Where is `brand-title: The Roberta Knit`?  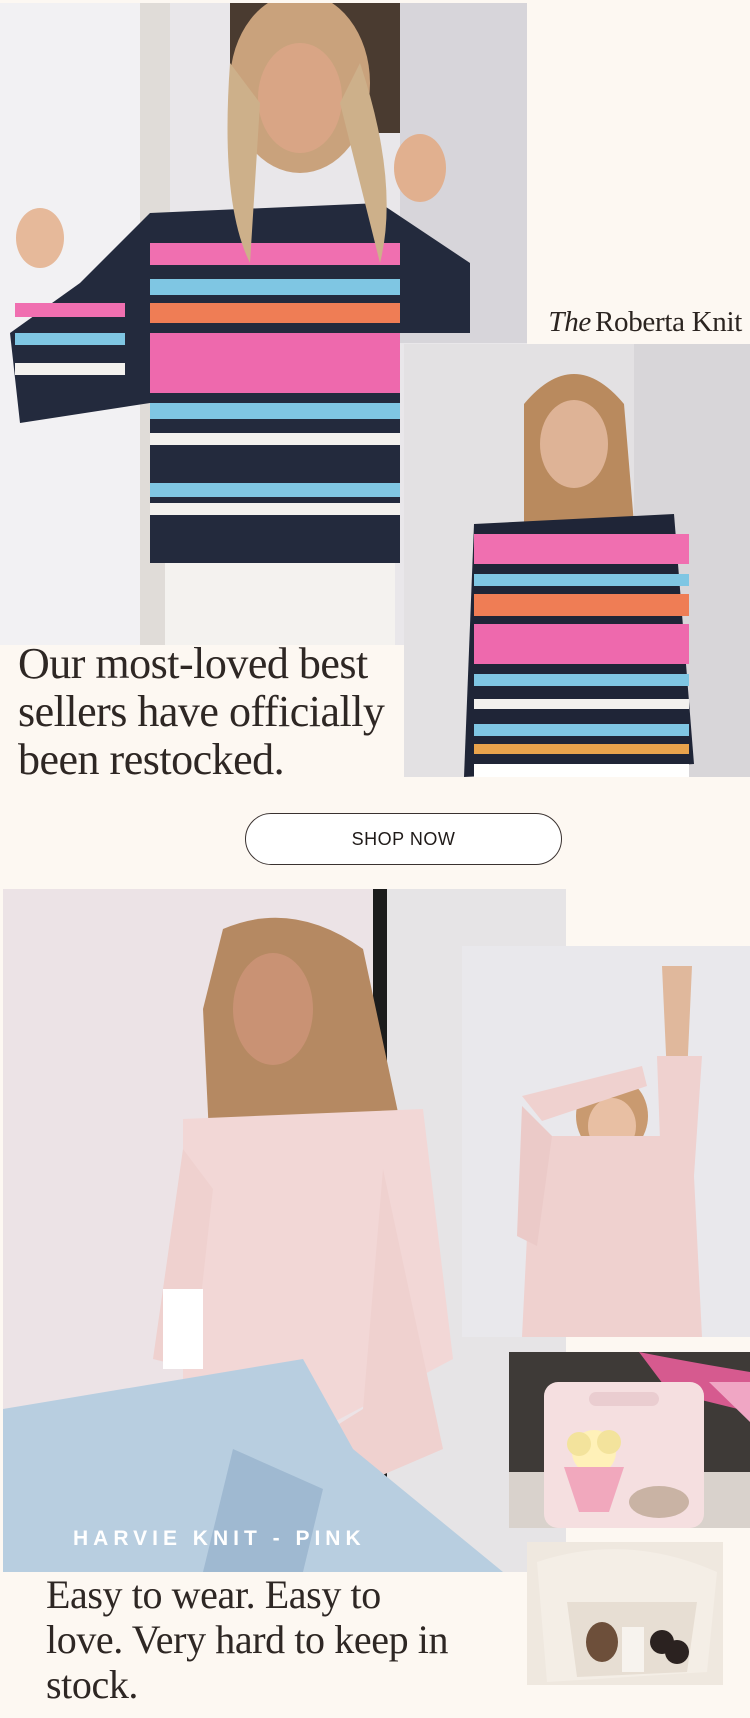 brand-title: The Roberta Knit is located at coordinates (645, 322).